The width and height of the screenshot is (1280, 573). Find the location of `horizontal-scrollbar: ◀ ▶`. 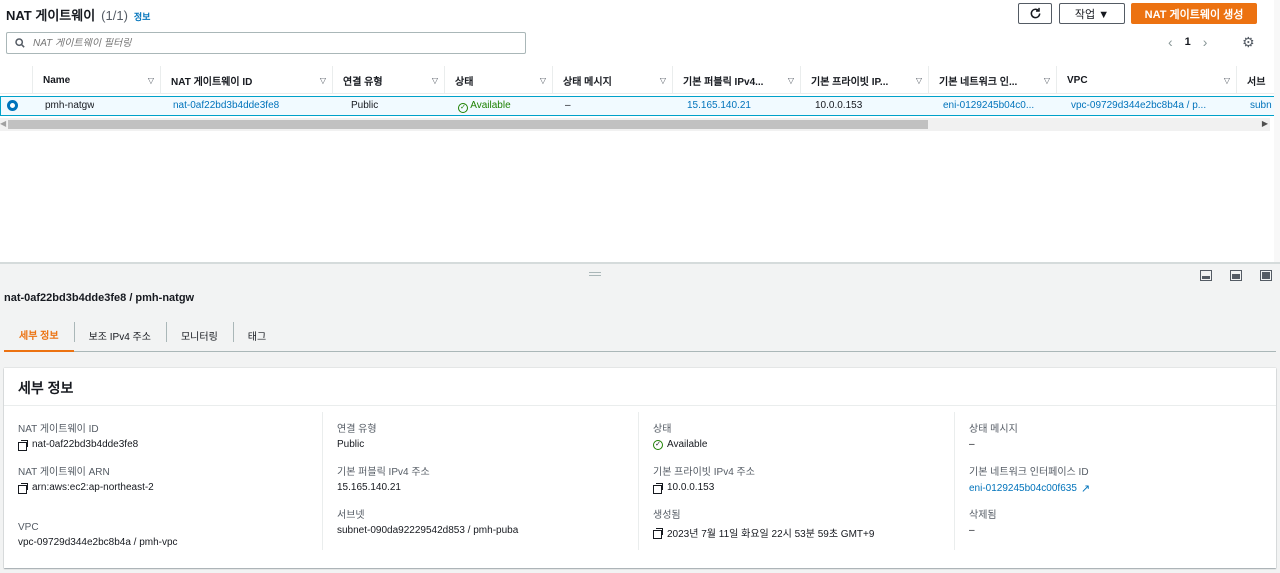

horizontal-scrollbar: ◀ ▶ is located at coordinates (635, 124).